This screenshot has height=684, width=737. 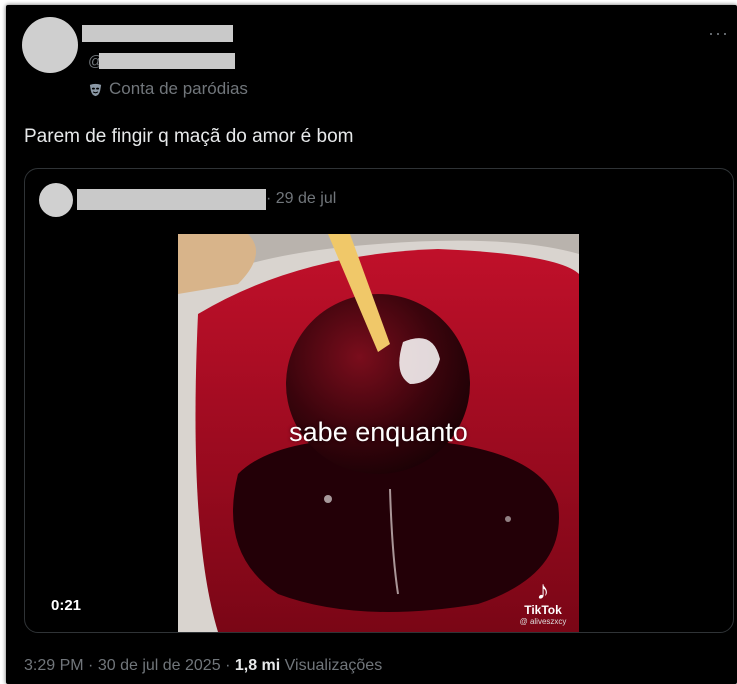 I want to click on author-handle-redacted, so click(x=167, y=61).